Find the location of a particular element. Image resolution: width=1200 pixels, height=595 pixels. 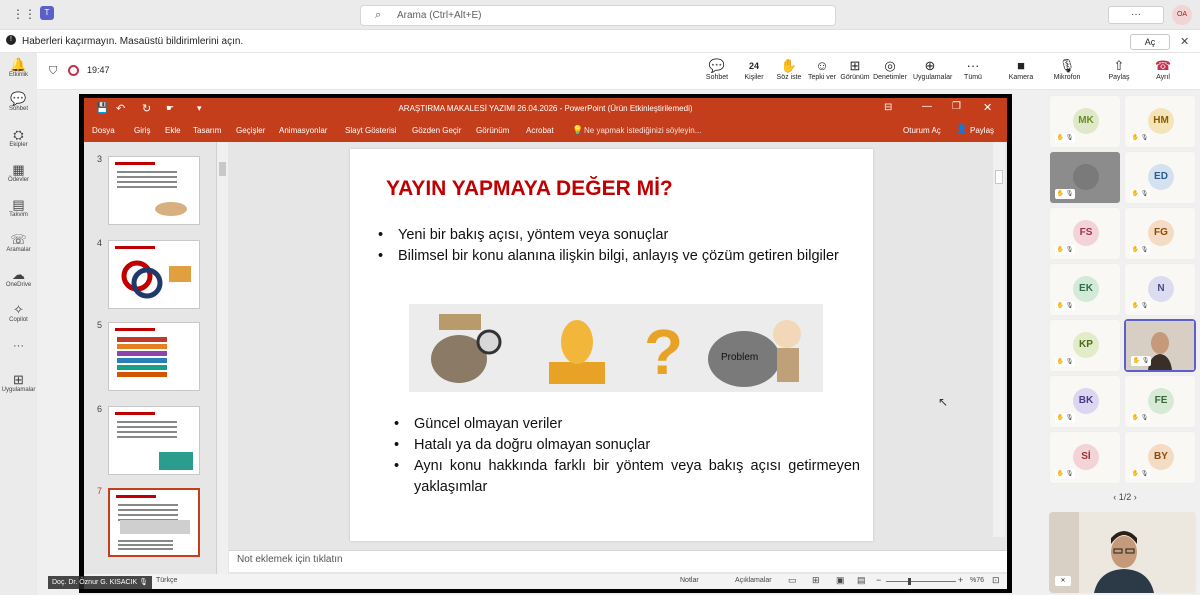

participant-tile: Sİ ✋ 🎙 is located at coordinates (1085, 457).